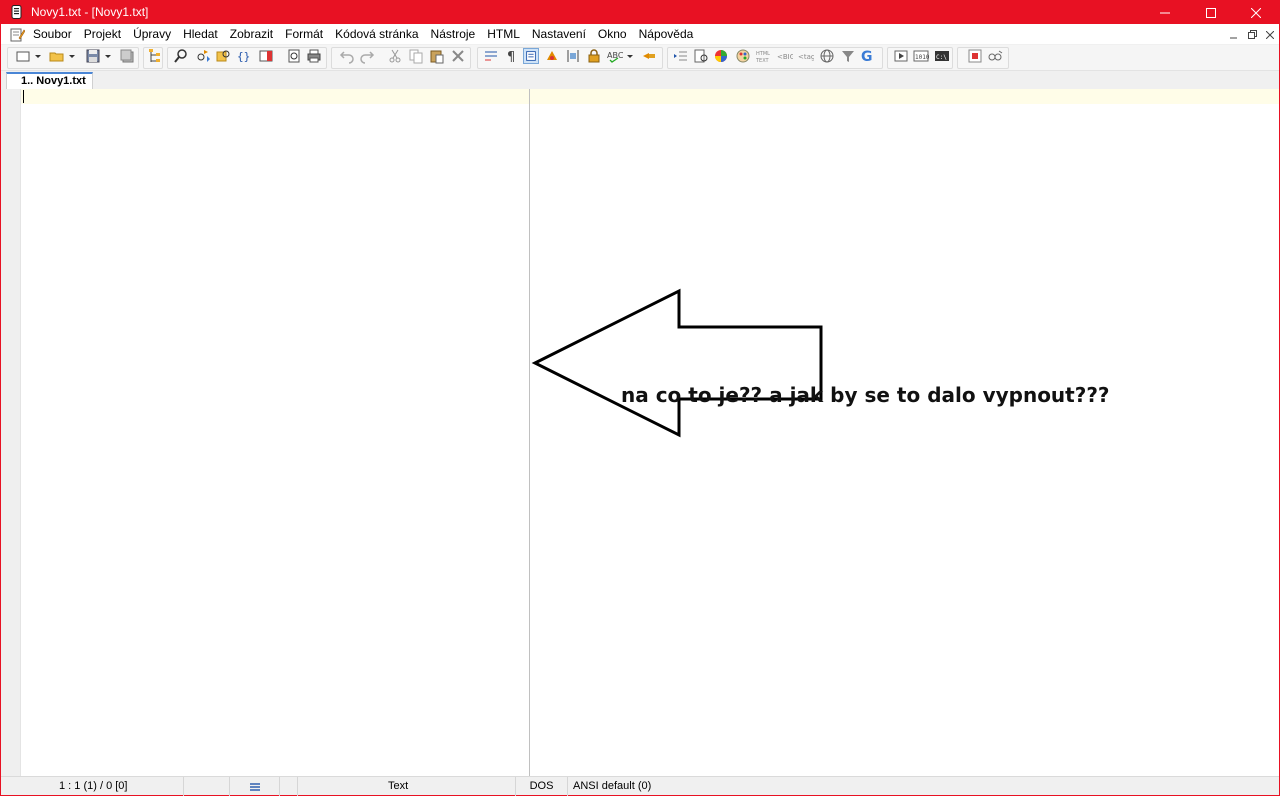  Describe the element at coordinates (491, 56) in the screenshot. I see `word-wrap-button` at that location.